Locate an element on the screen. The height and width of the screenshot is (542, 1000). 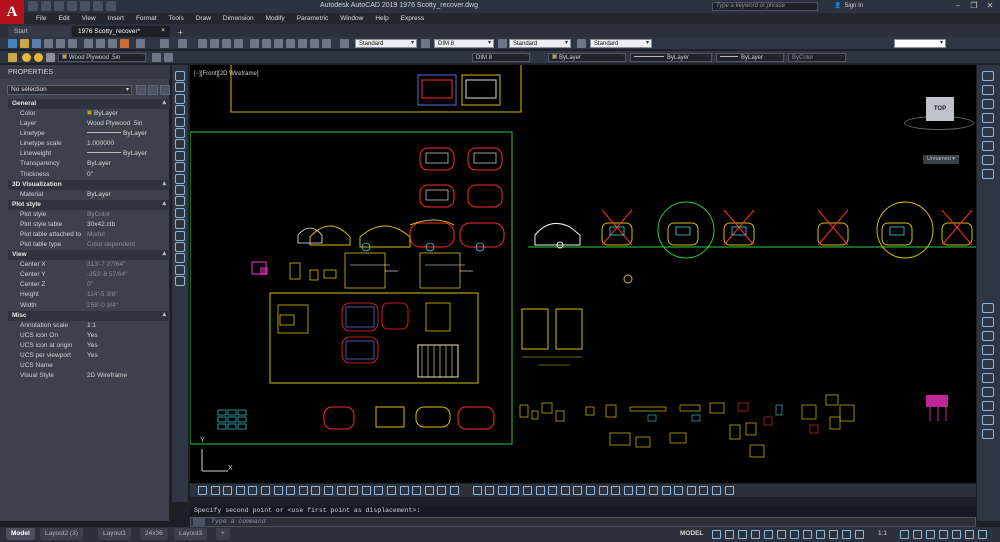
selection-cycling-icon is located at coordinates (820, 534).